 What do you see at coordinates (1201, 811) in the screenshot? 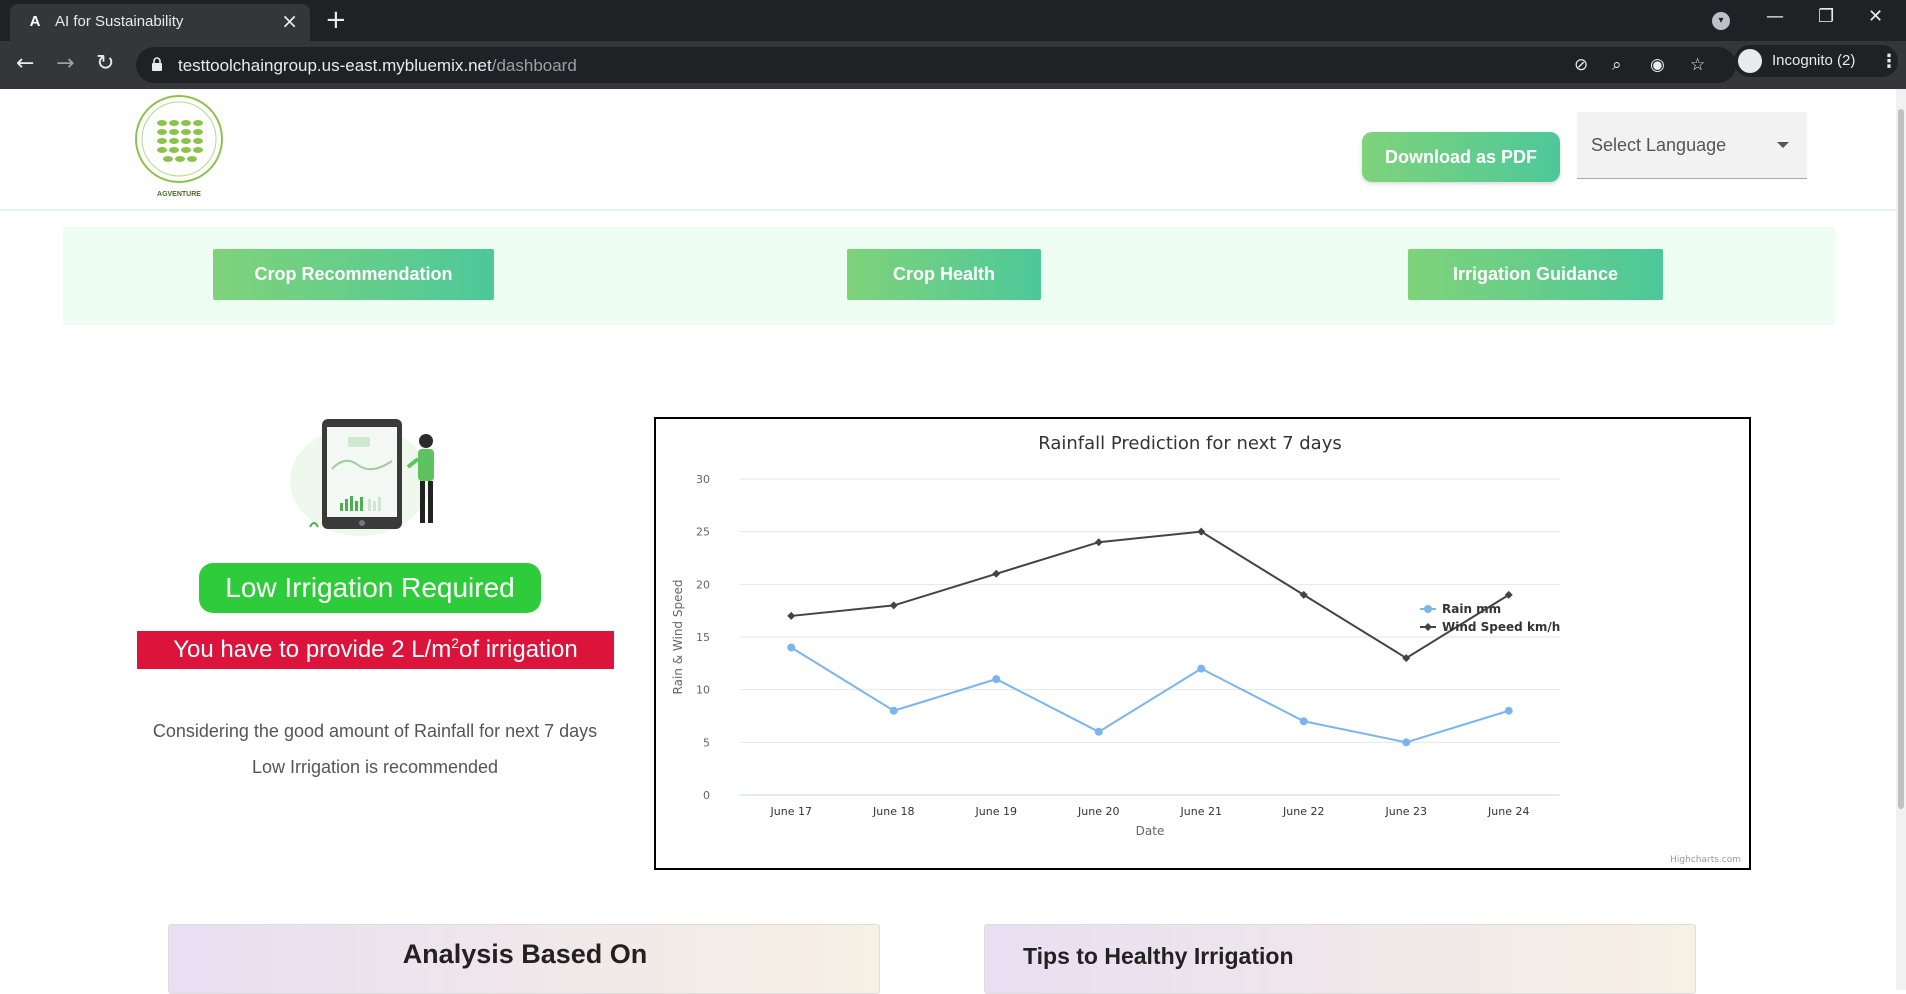
I see `x-tick-label: June 21` at bounding box center [1201, 811].